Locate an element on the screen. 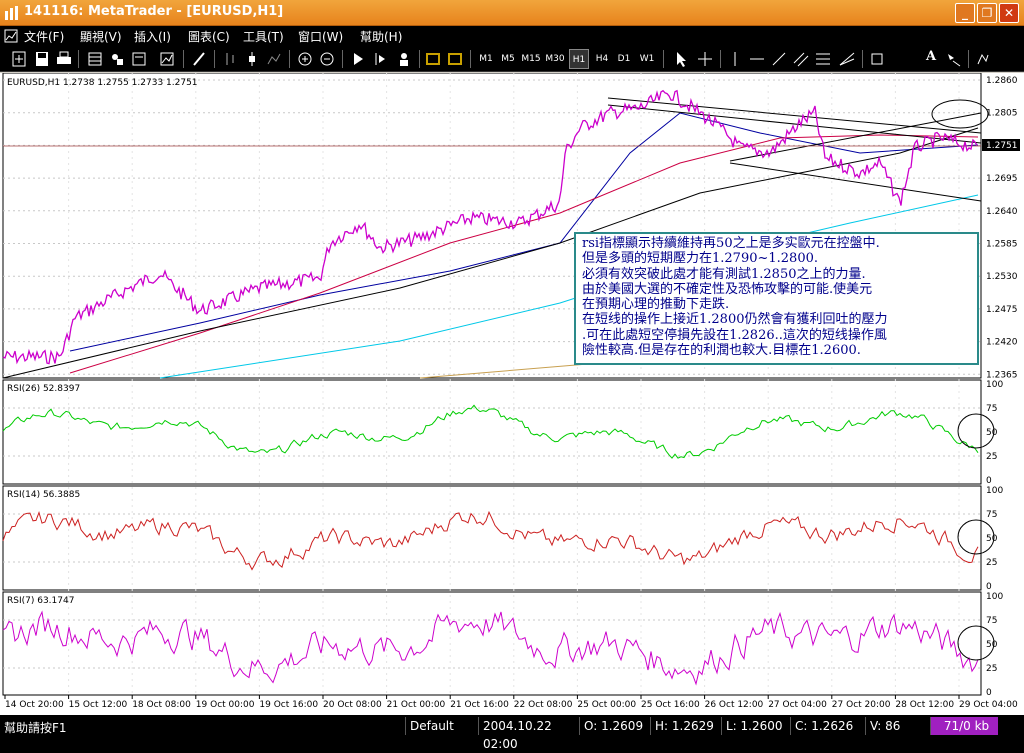 This screenshot has width=1024, height=753. menu-window: 窗口(W) is located at coordinates (320, 36).